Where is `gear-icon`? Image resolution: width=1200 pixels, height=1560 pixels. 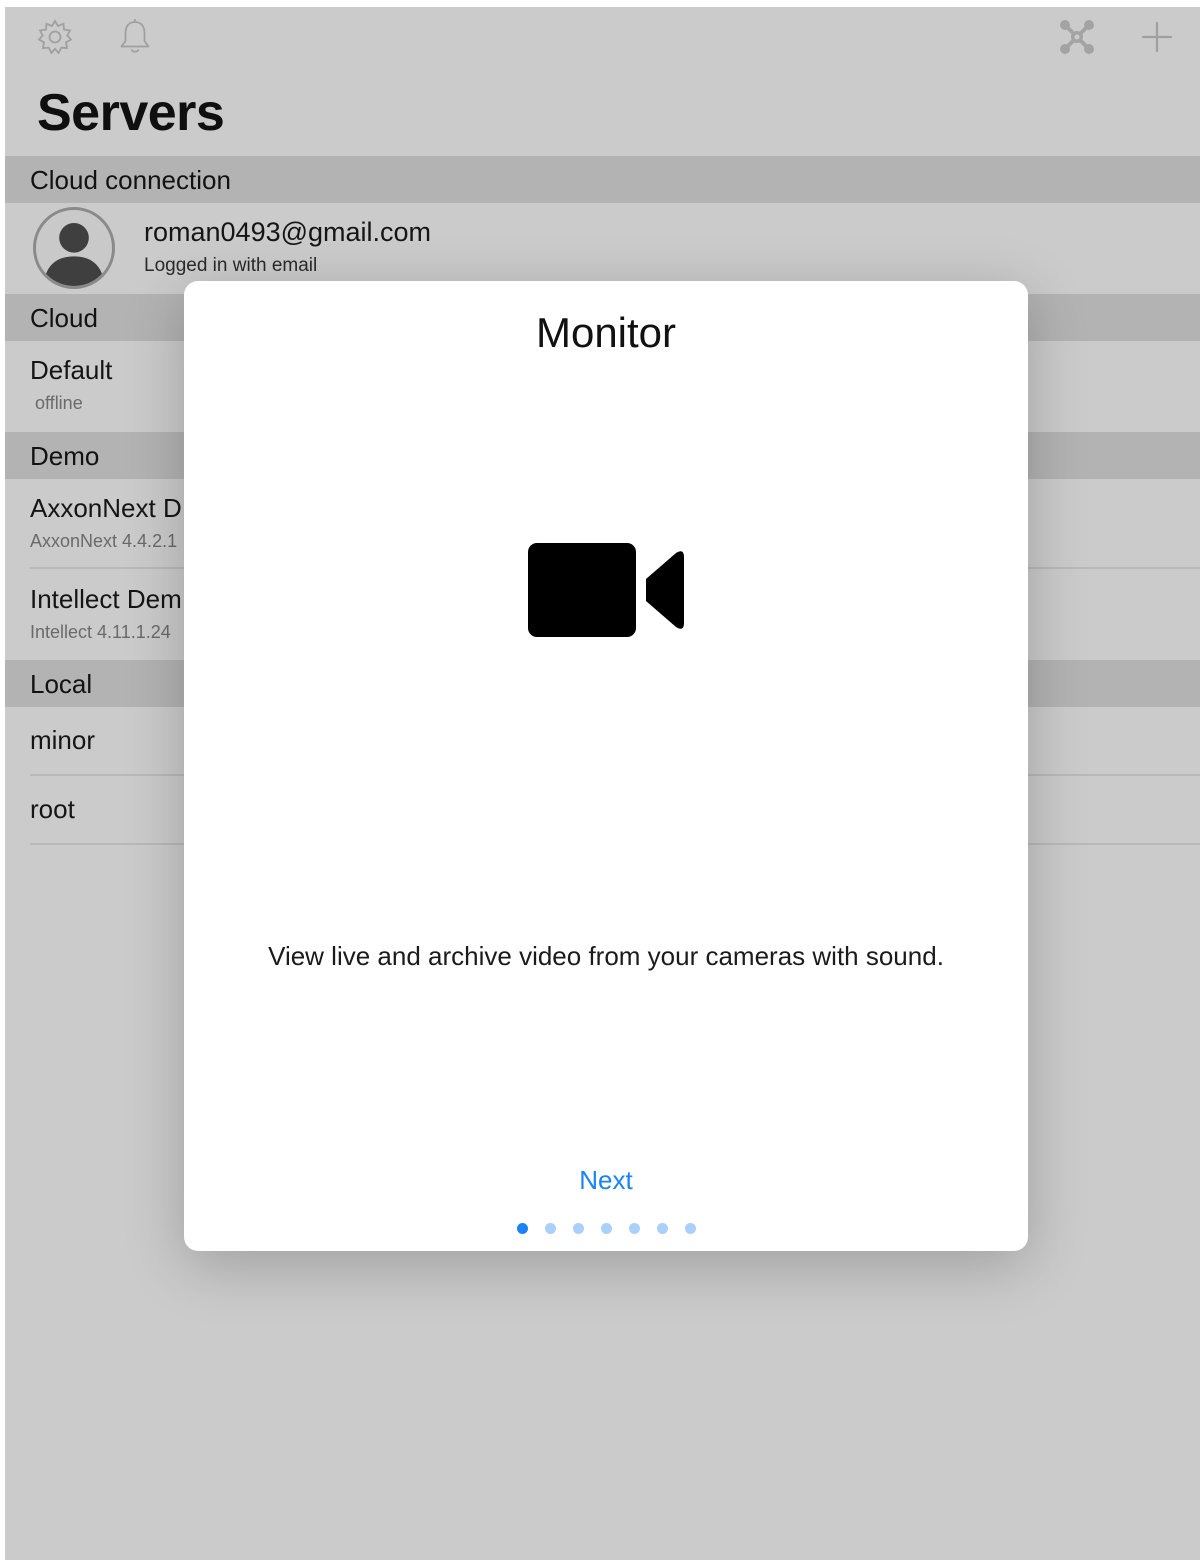
gear-icon is located at coordinates (55, 37).